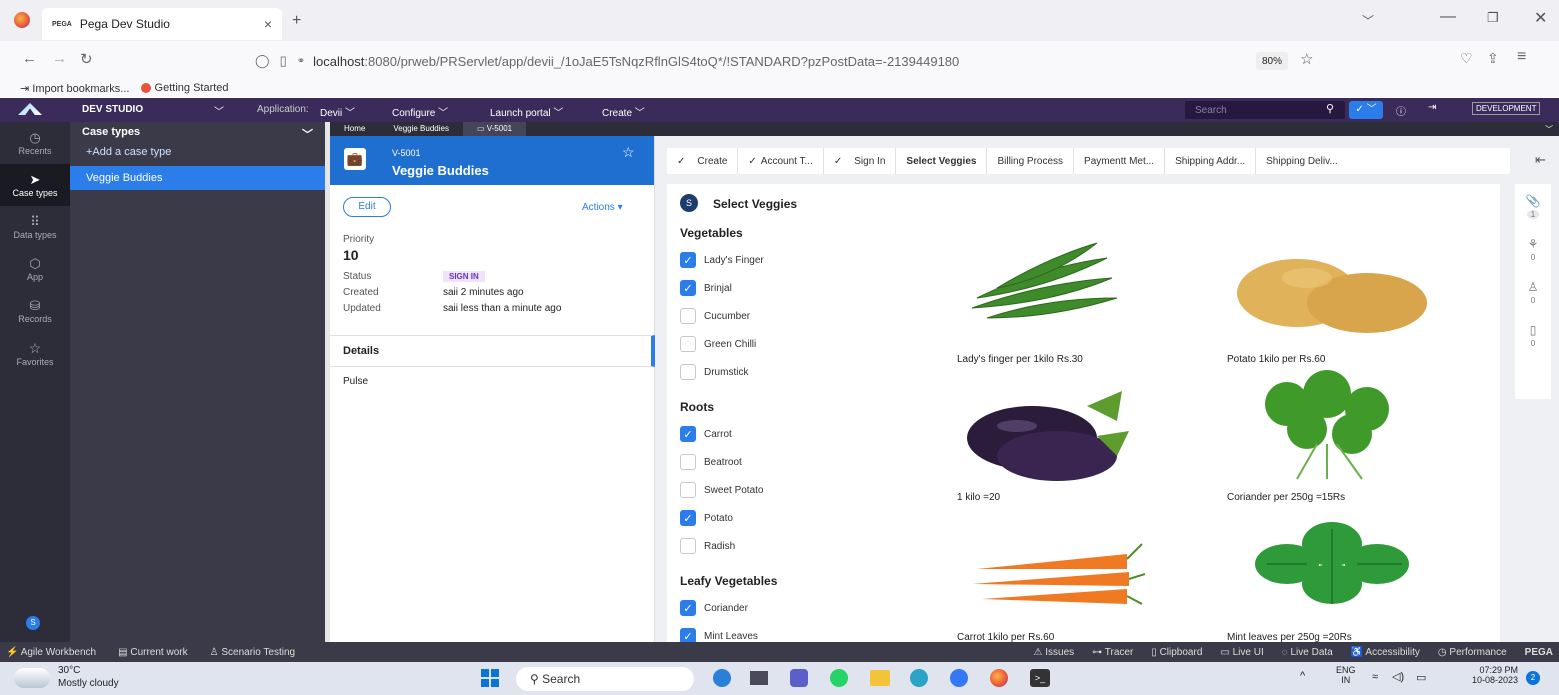  Describe the element at coordinates (810, 546) in the screenshot. I see `option-radish: Radish` at that location.